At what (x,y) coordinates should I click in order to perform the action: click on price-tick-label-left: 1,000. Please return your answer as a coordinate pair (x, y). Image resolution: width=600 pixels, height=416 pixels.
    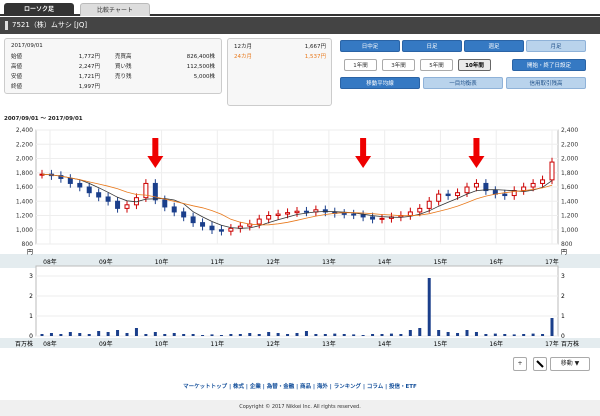
    Looking at the image, I should click on (24, 230).